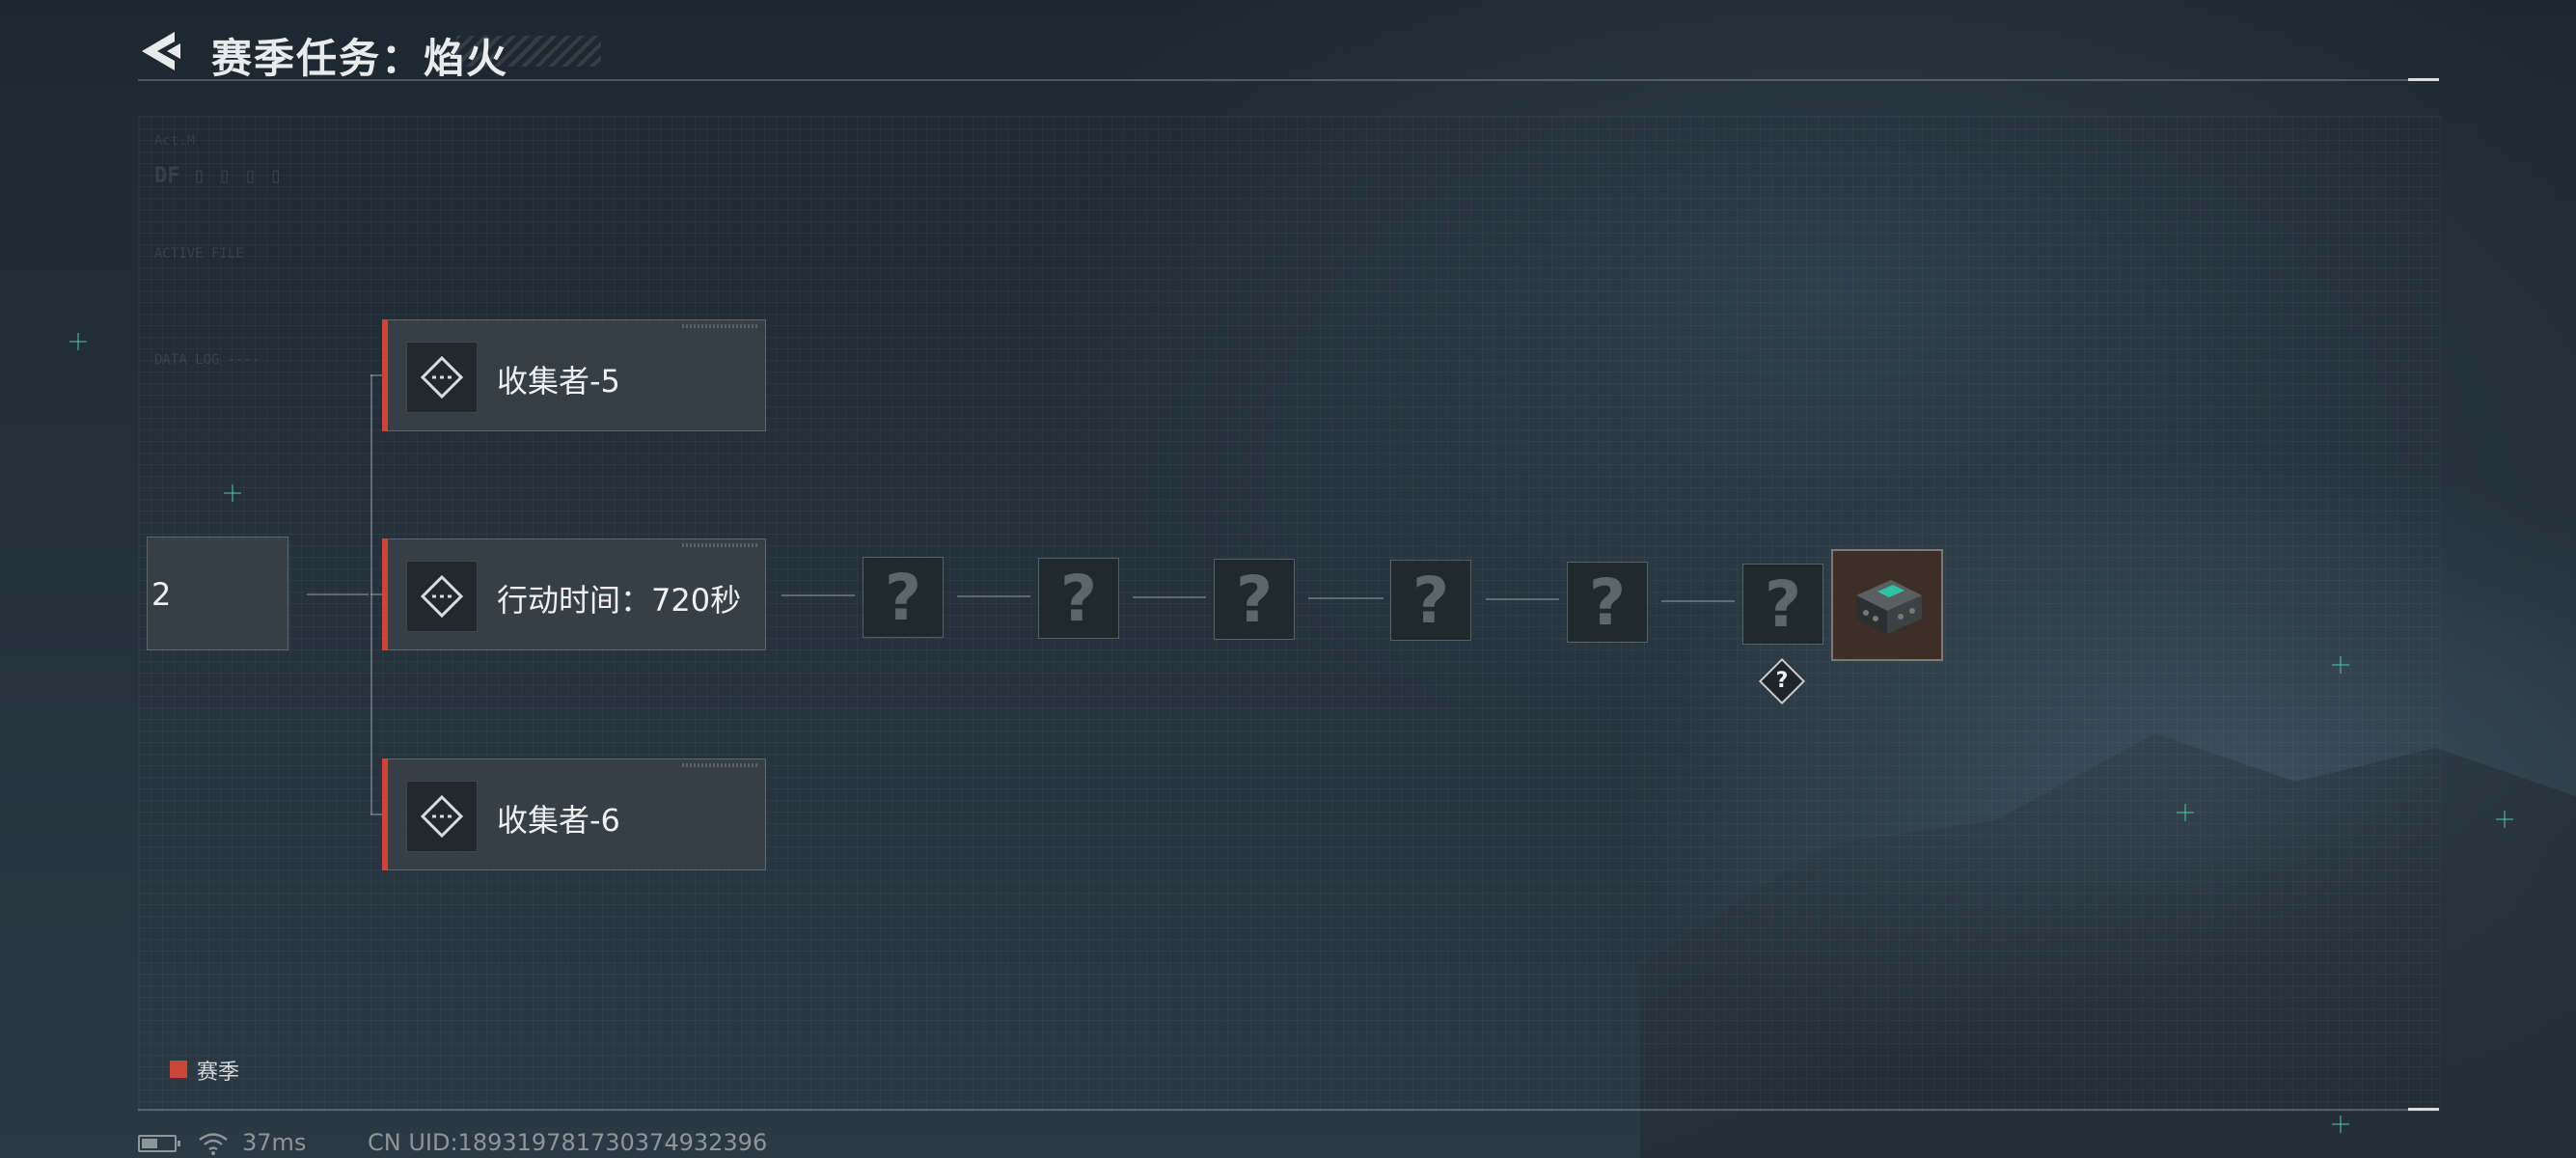 The height and width of the screenshot is (1158, 2576). What do you see at coordinates (275, 1142) in the screenshot?
I see `ping-text: 37ms` at bounding box center [275, 1142].